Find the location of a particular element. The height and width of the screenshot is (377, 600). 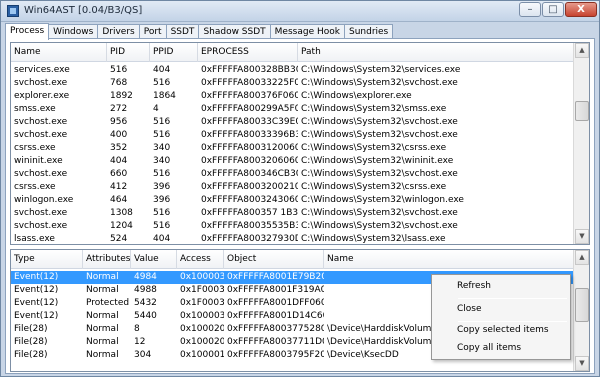

tab-drivers: Drivers is located at coordinates (118, 31).